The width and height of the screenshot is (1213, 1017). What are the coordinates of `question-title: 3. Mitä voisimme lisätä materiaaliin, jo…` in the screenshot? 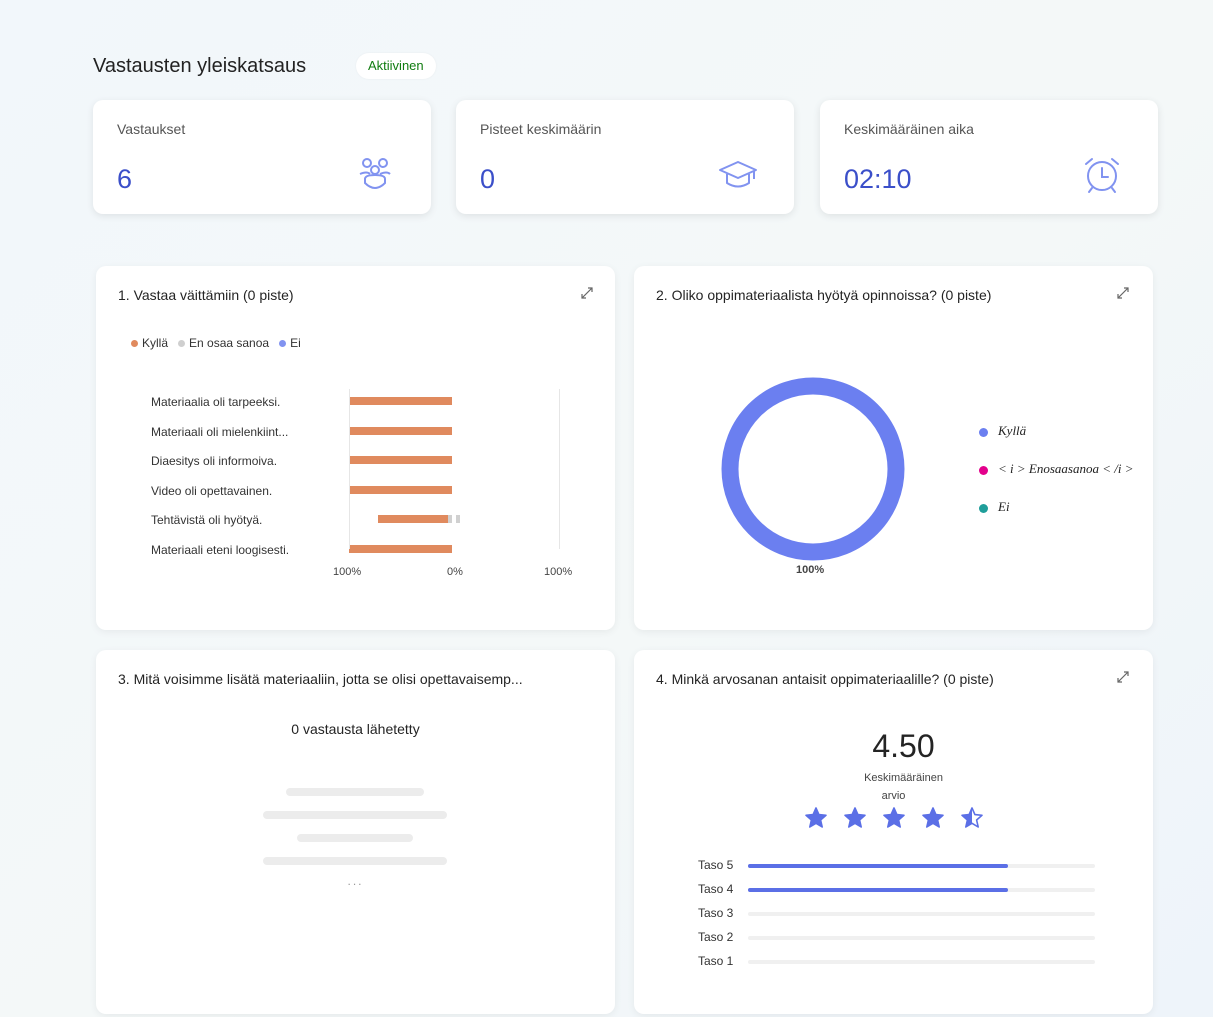 It's located at (320, 679).